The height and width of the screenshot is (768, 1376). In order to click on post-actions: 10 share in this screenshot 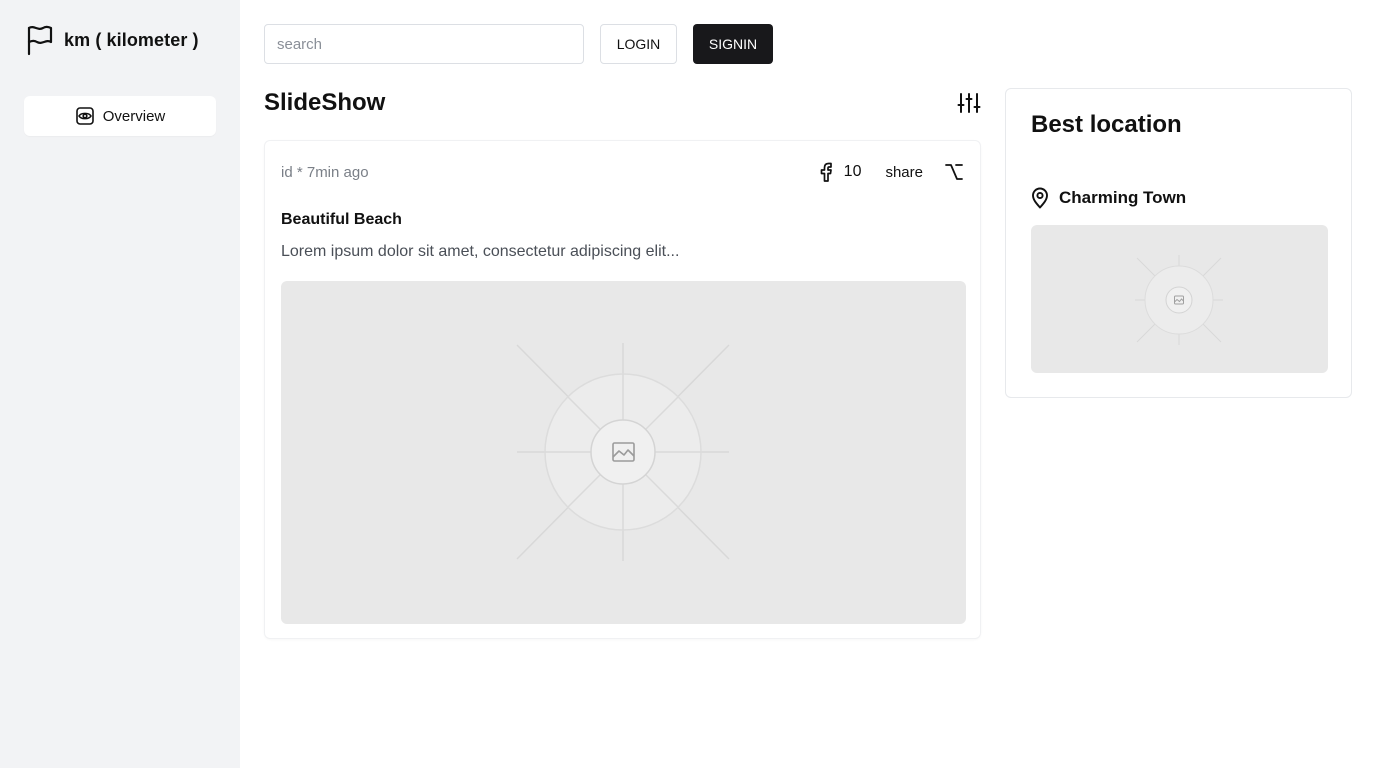, I will do `click(890, 172)`.